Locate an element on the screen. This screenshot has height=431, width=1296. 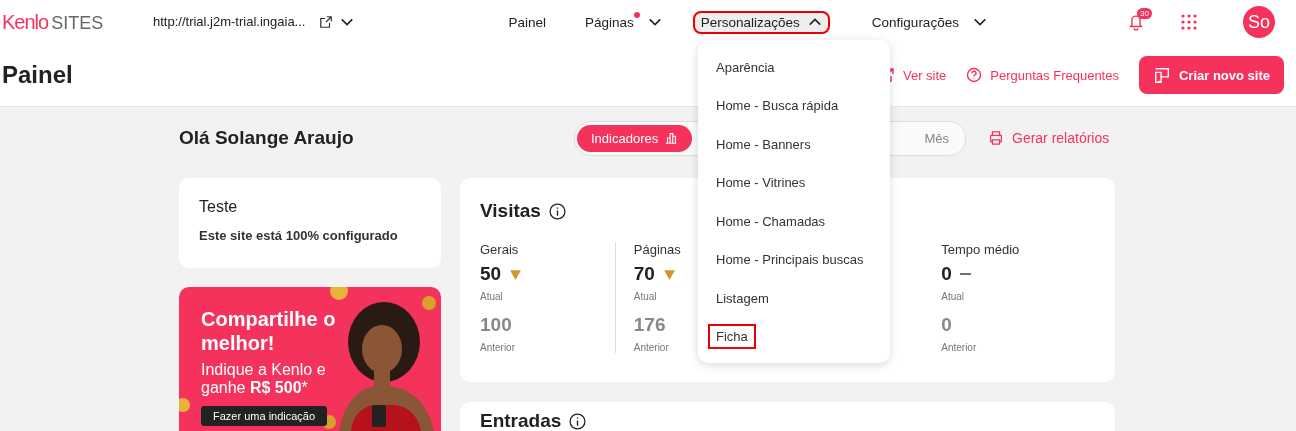
menu-item: Home - Busca rápida is located at coordinates (777, 106).